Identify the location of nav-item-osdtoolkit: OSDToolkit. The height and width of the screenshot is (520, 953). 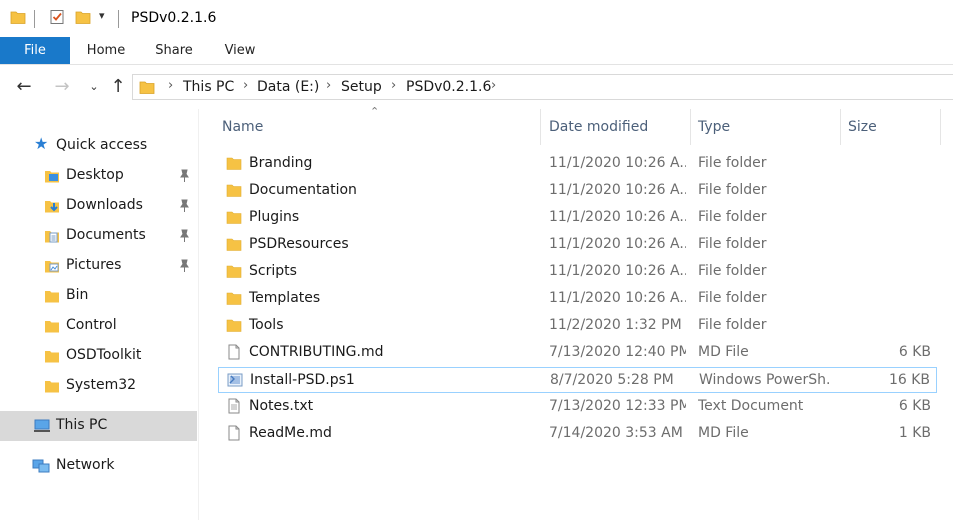
(98, 356).